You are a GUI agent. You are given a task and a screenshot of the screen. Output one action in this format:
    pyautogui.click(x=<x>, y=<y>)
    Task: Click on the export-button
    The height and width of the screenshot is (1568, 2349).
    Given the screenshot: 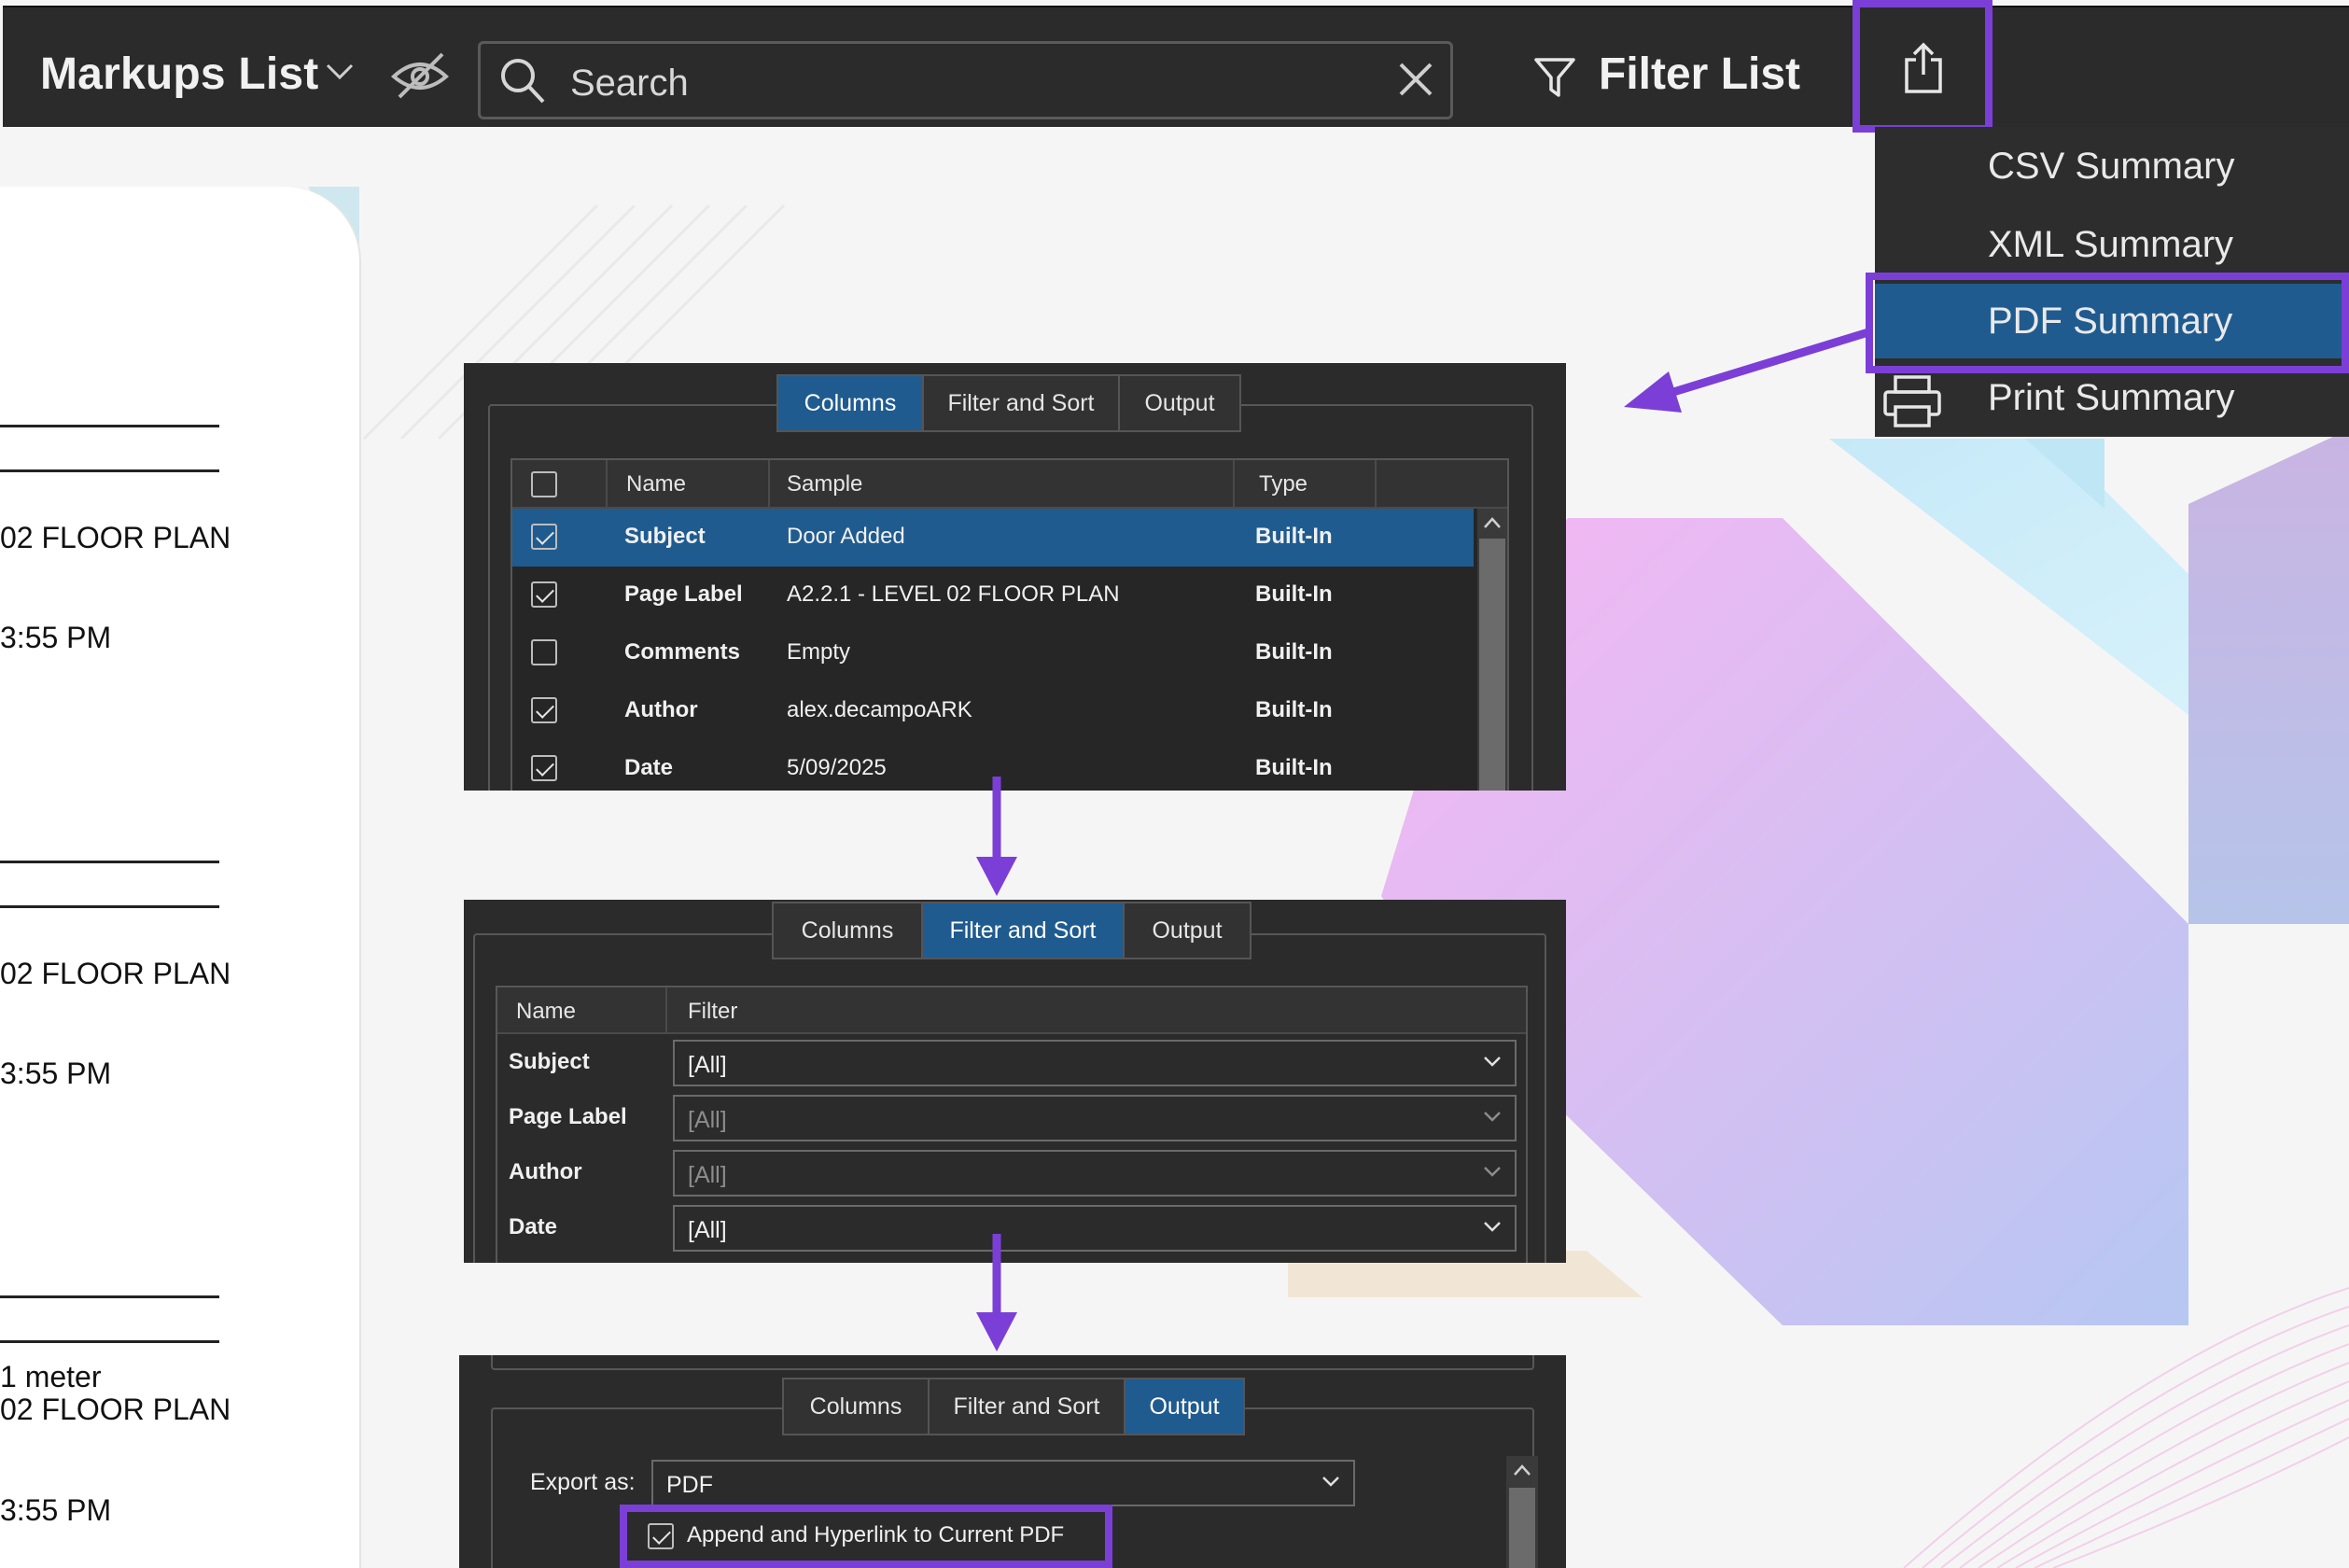 What is the action you would take?
    pyautogui.click(x=1923, y=66)
    